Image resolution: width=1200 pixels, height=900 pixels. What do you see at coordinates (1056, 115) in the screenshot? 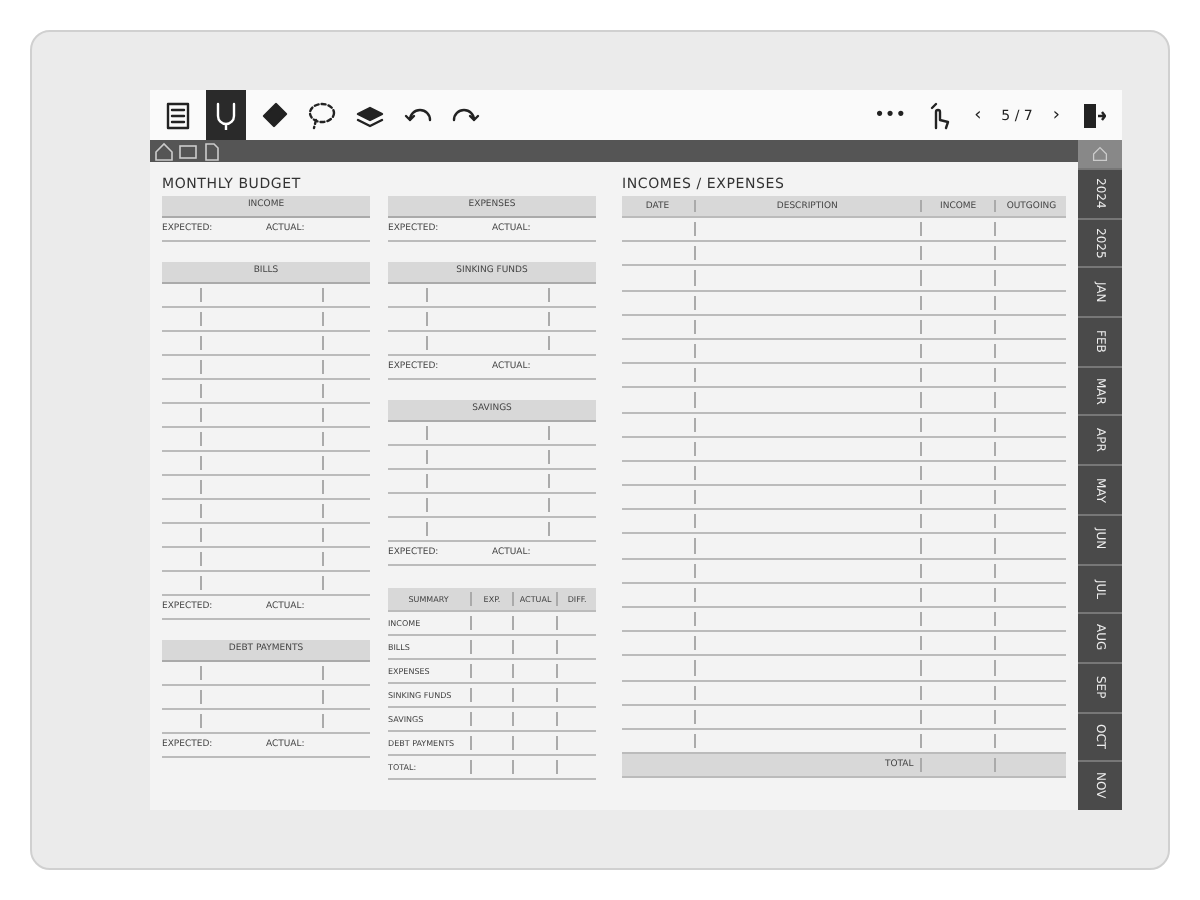
I see `next-page-button: ›` at bounding box center [1056, 115].